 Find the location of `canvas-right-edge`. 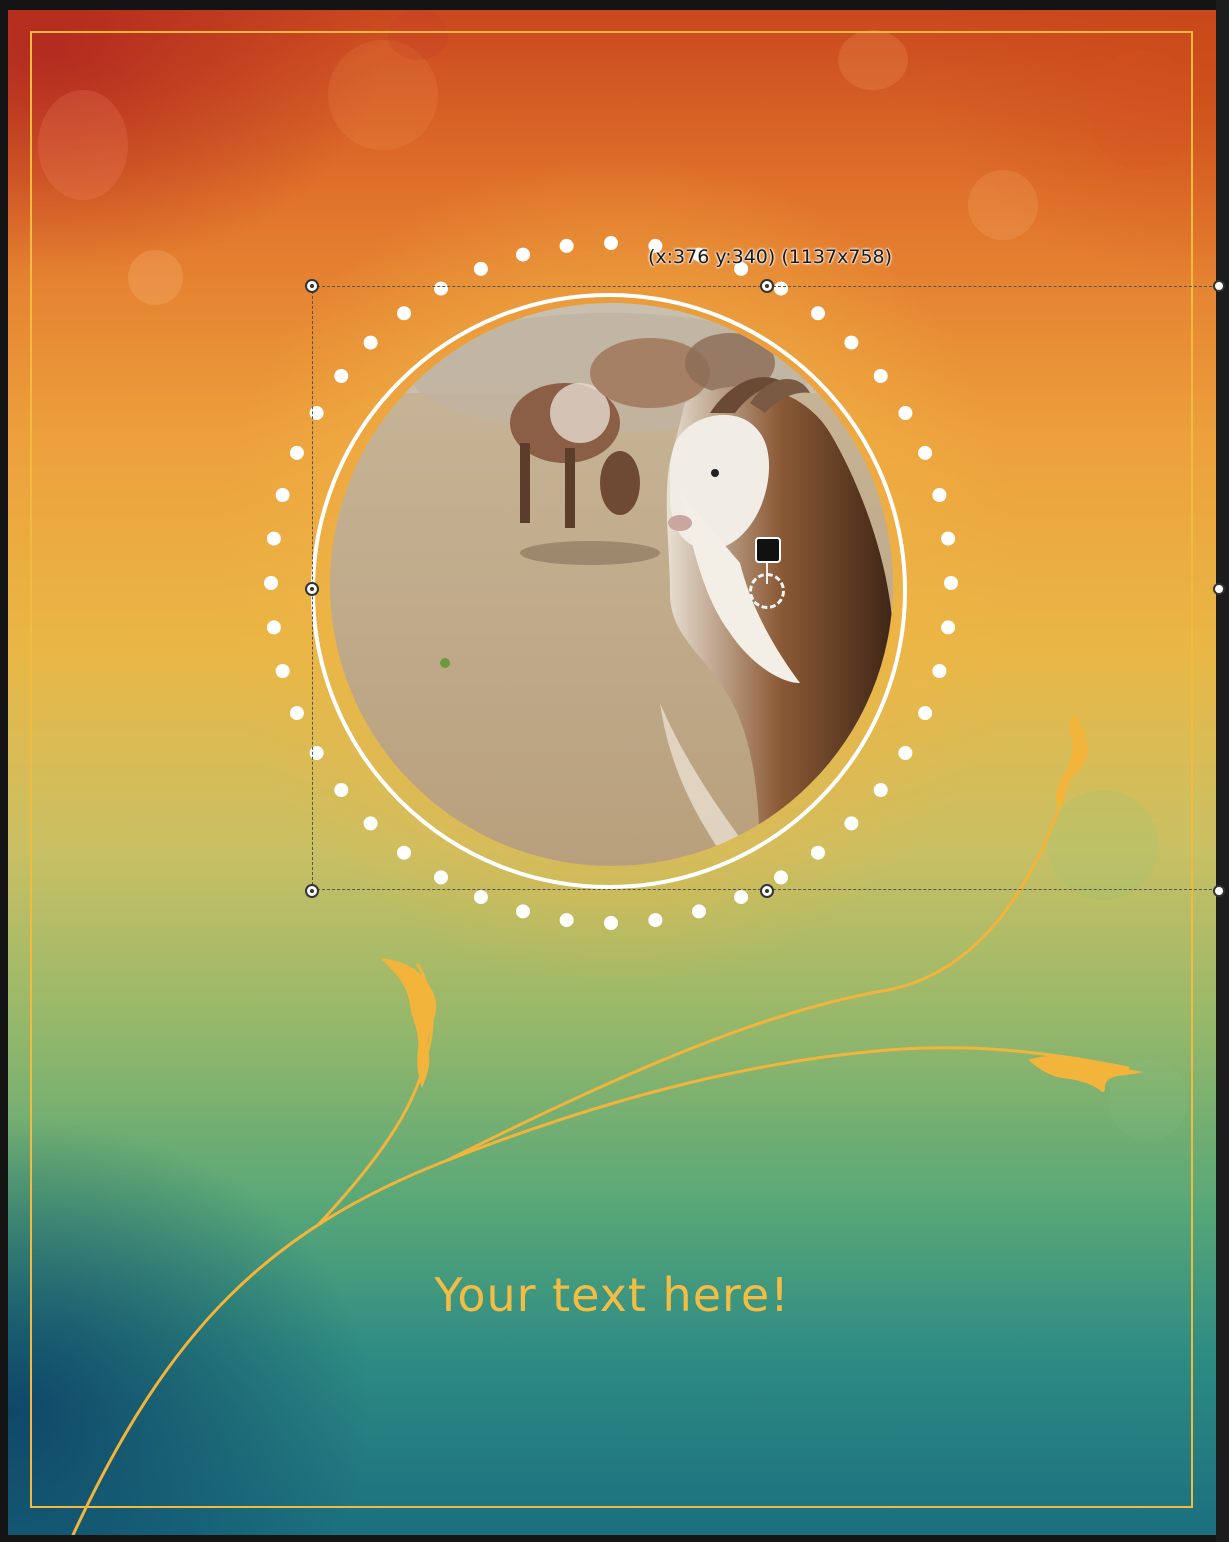

canvas-right-edge is located at coordinates (1222, 771).